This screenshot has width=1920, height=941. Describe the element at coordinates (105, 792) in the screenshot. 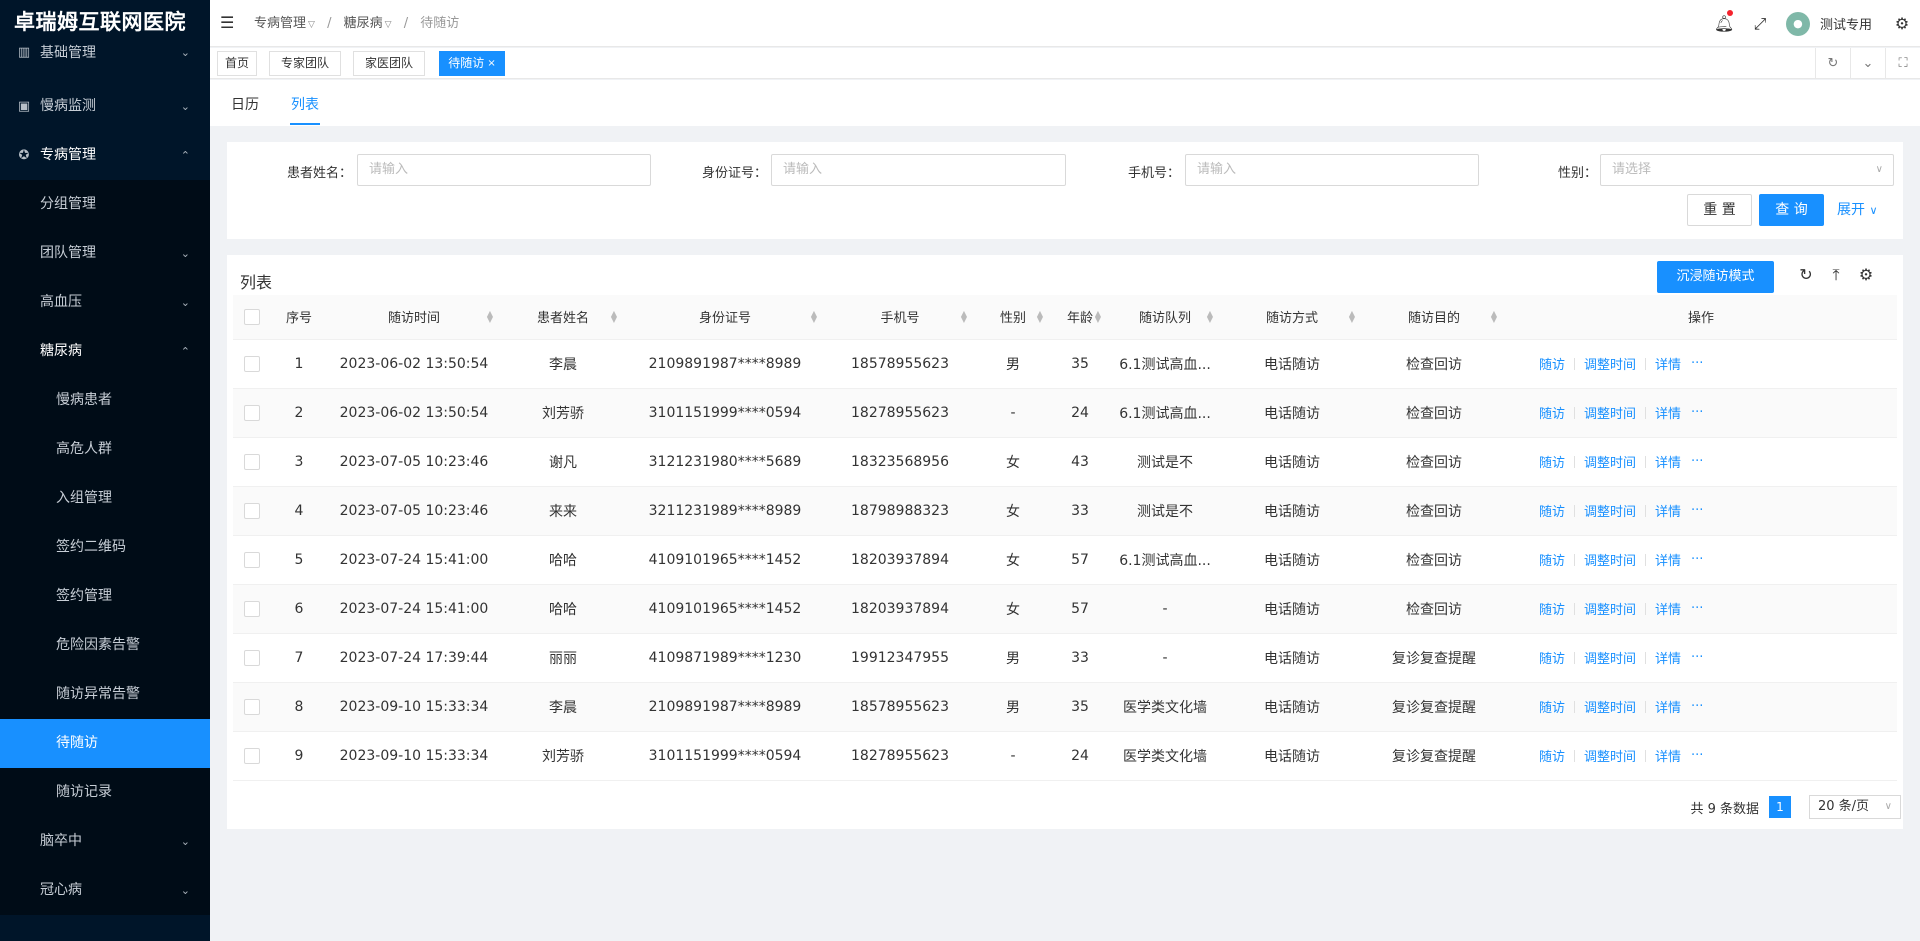

I see `menu-followup-records: 随访记录` at that location.